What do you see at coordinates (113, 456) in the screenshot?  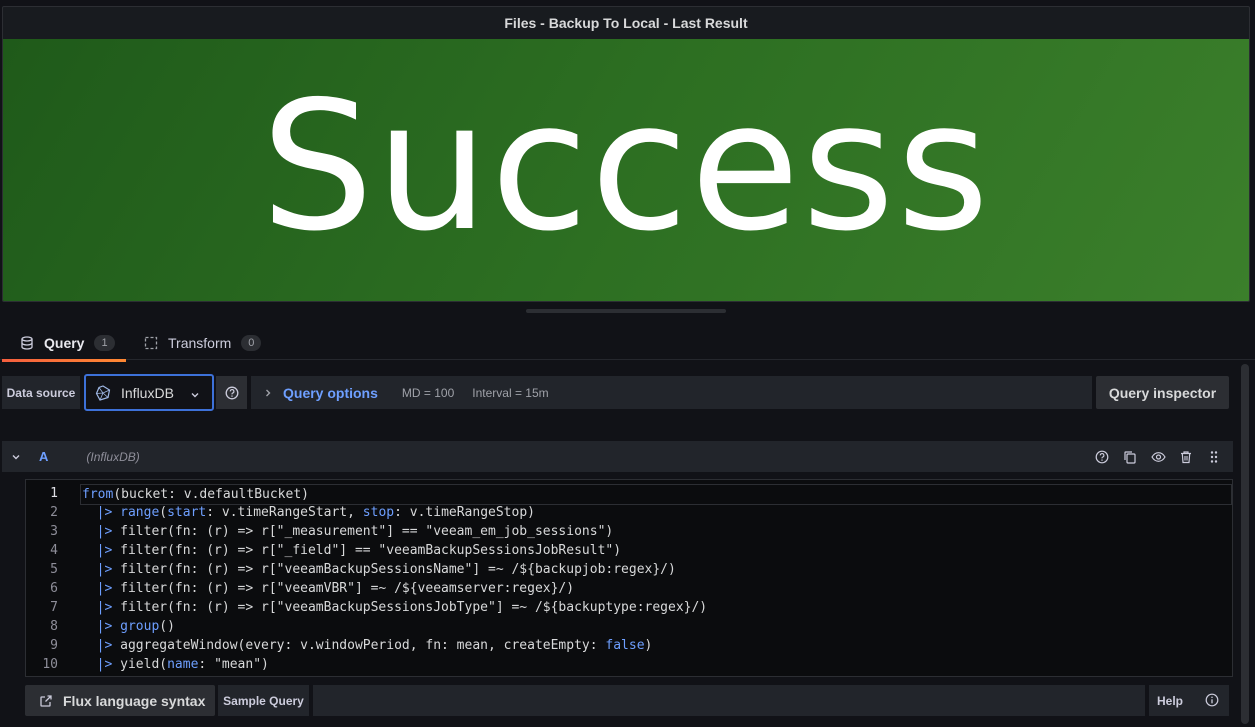 I see `query-datasource: (InfluxDB)` at bounding box center [113, 456].